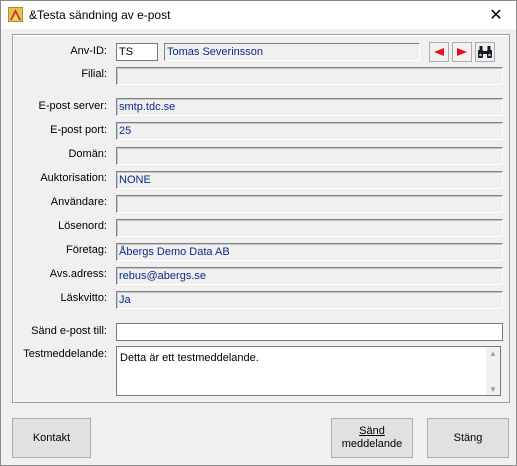 Image resolution: width=517 pixels, height=466 pixels. What do you see at coordinates (309, 204) in the screenshot?
I see `anvandare-field` at bounding box center [309, 204].